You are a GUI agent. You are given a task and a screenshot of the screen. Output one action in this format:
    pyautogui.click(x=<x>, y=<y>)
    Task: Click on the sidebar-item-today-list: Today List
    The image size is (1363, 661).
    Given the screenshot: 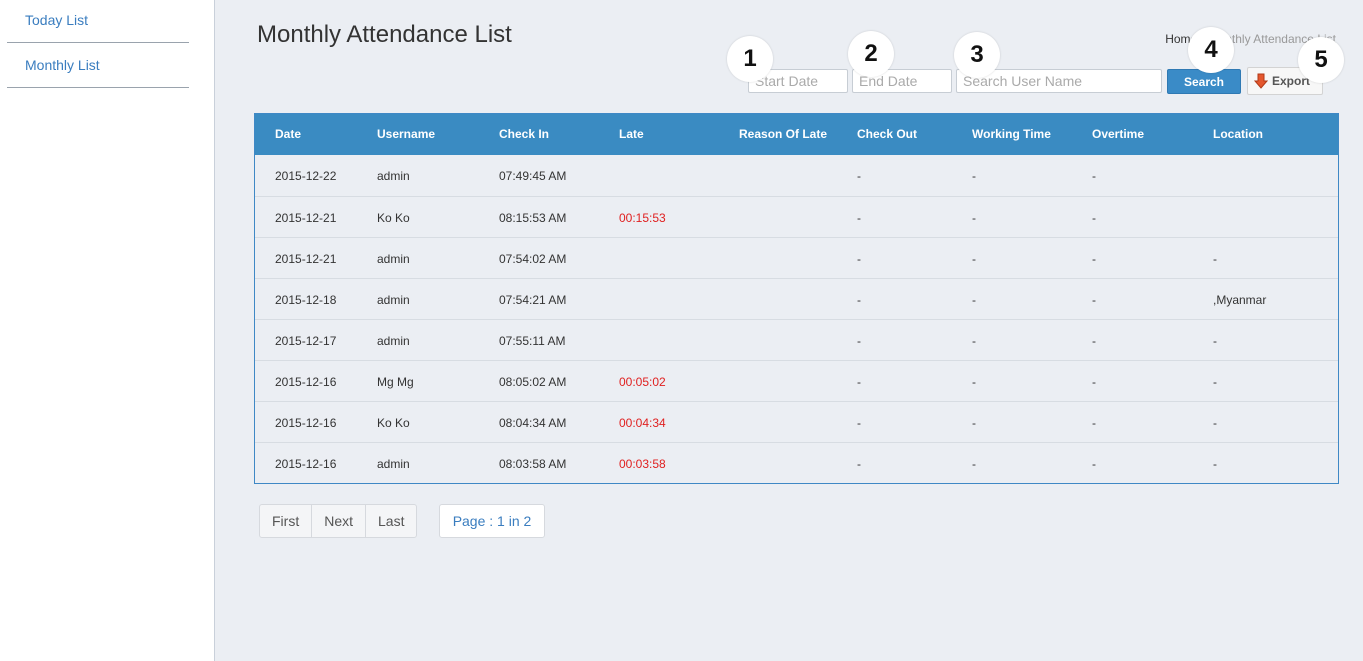 What is the action you would take?
    pyautogui.click(x=98, y=21)
    